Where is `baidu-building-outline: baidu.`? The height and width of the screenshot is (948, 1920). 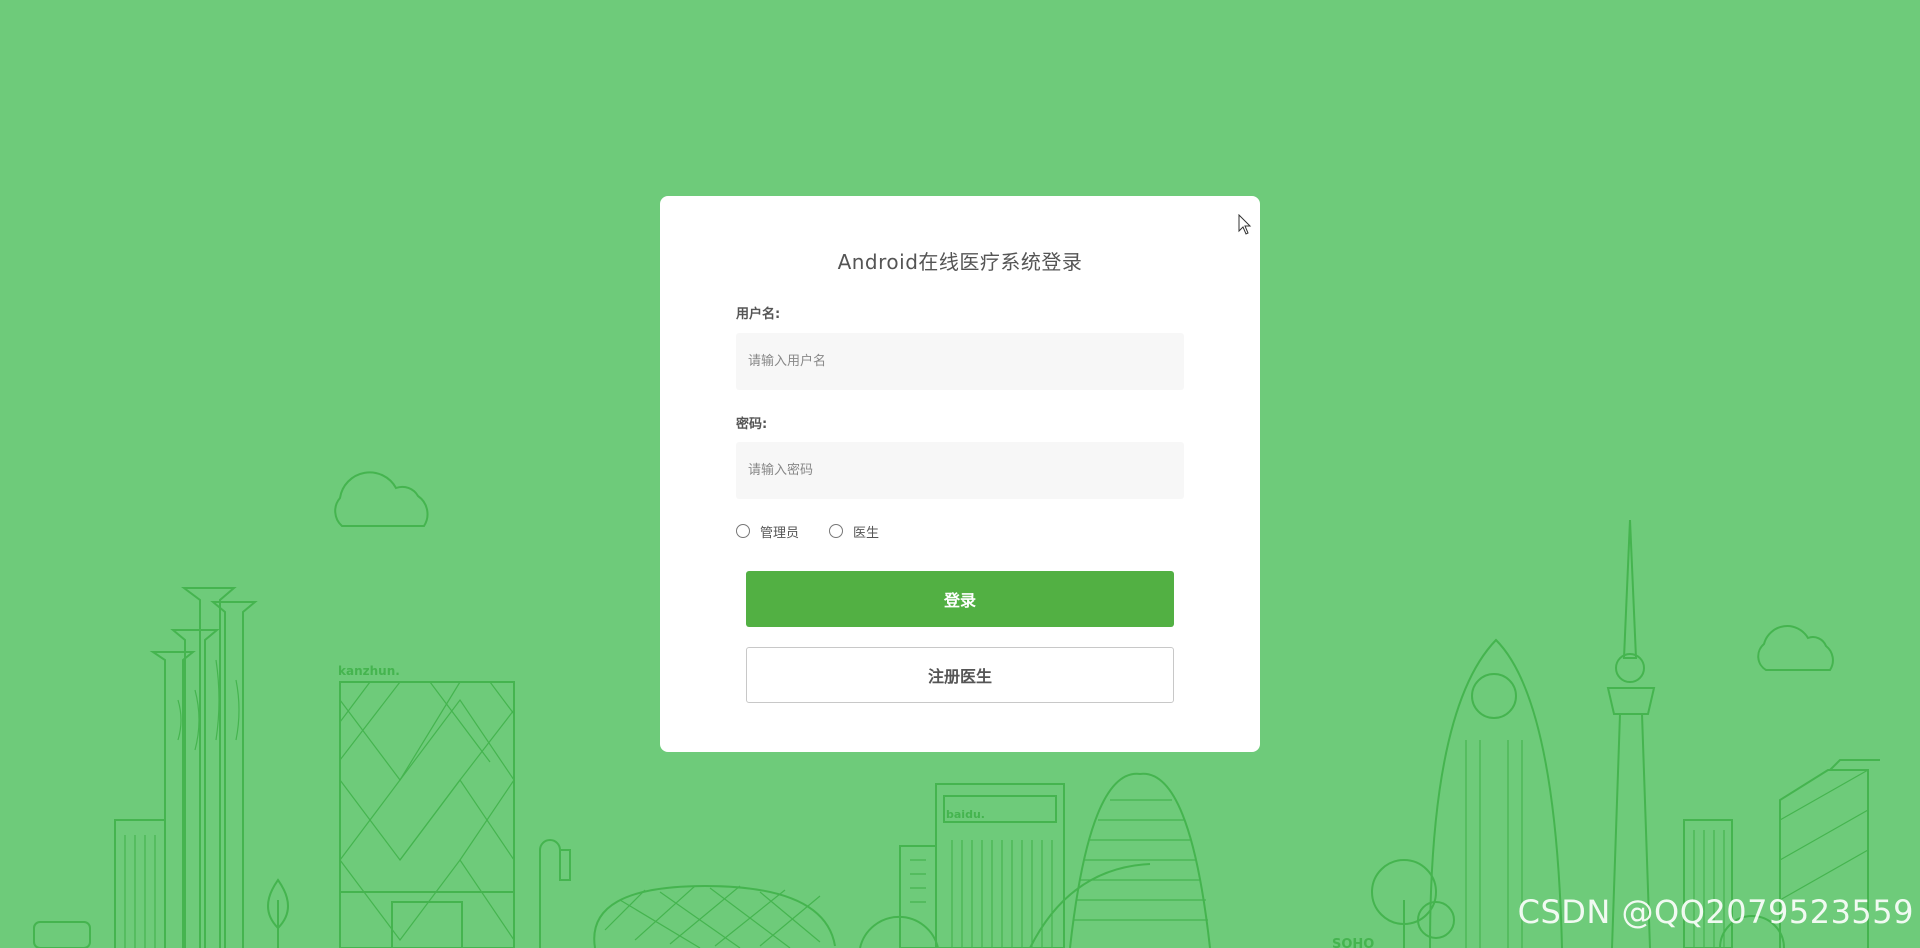 baidu-building-outline: baidu. is located at coordinates (982, 865).